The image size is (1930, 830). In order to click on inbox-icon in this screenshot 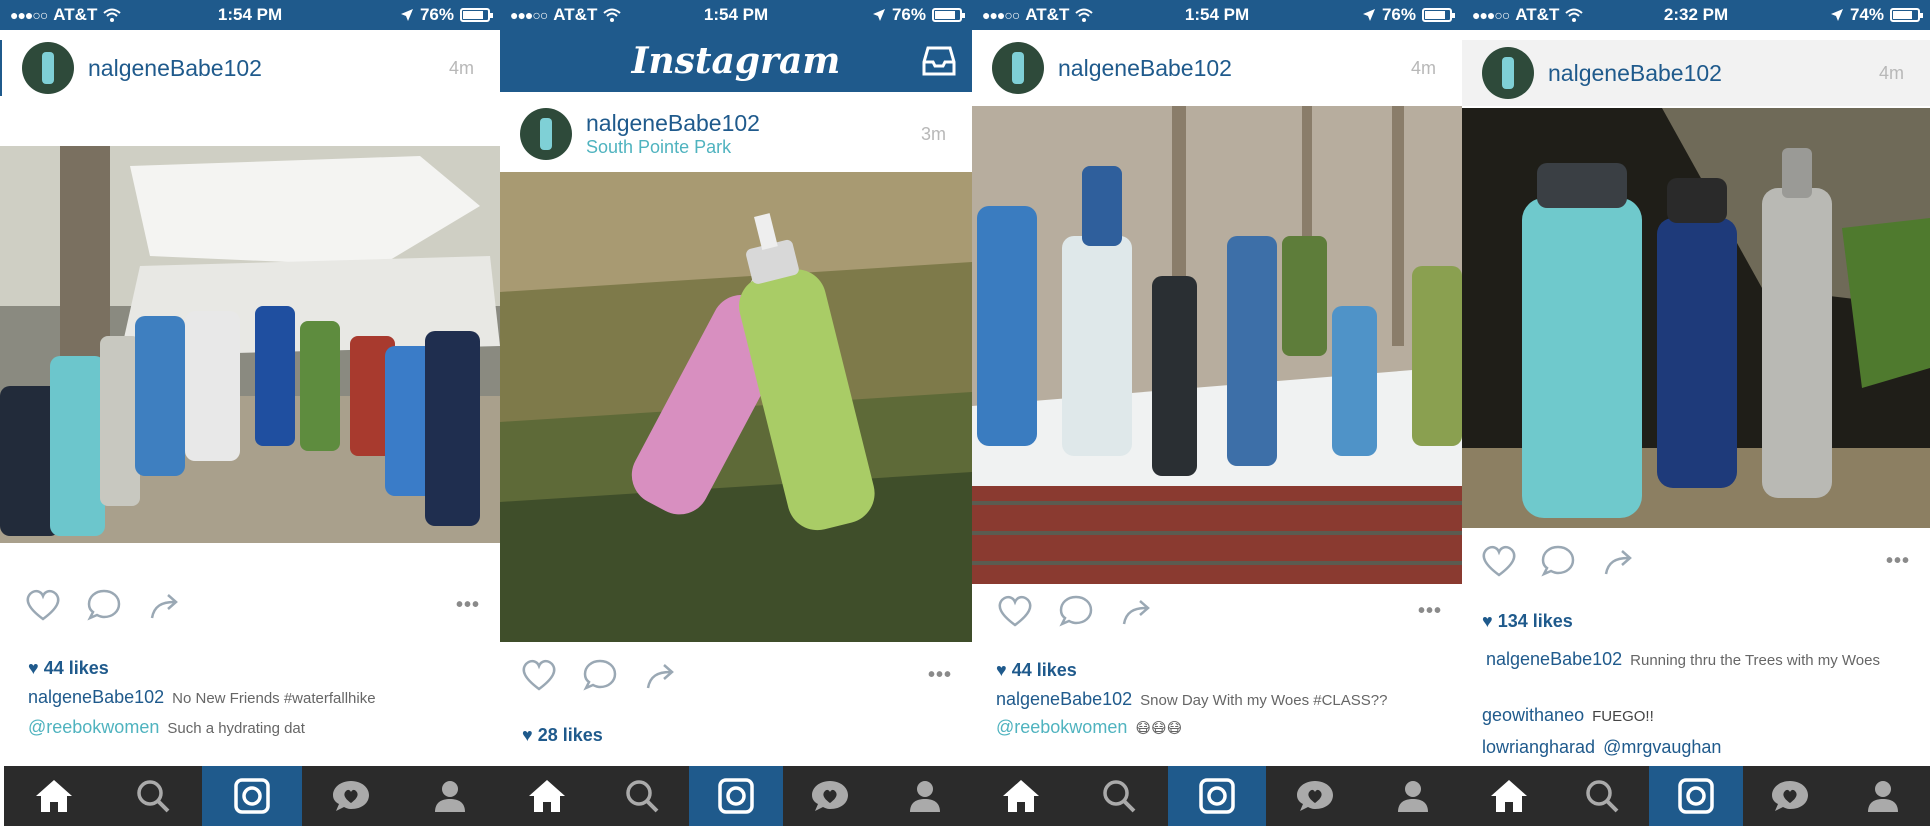, I will do `click(939, 61)`.